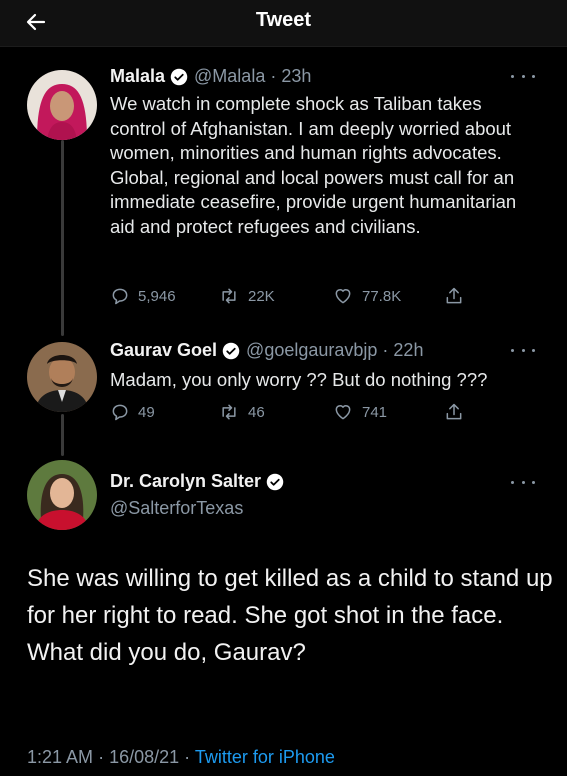 The height and width of the screenshot is (776, 567). I want to click on tweet-header: Dr. Carolyn Salter, so click(200, 481).